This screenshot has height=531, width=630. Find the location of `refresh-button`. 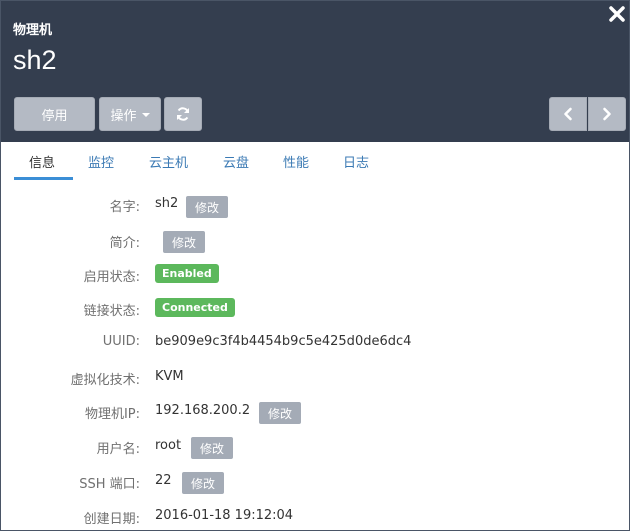

refresh-button is located at coordinates (183, 114).